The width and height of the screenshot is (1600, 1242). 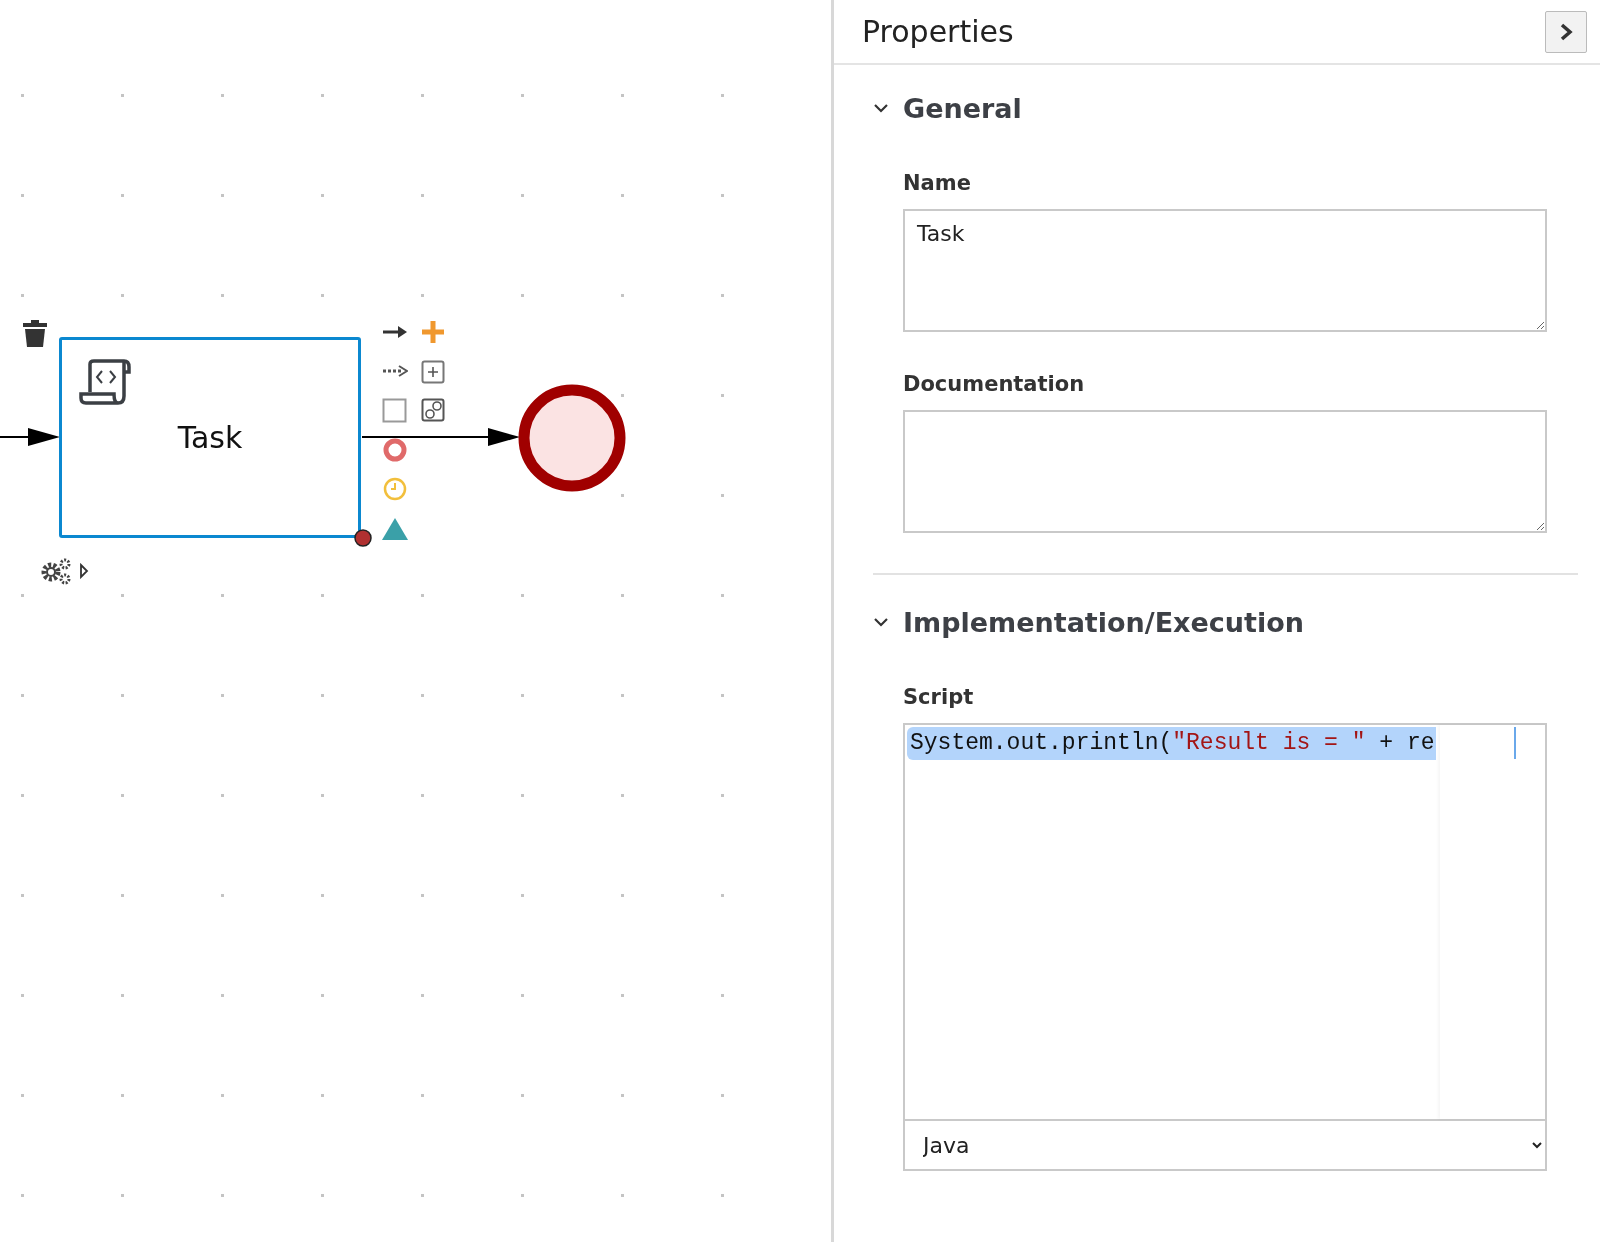 I want to click on task-label: Task, so click(x=210, y=437).